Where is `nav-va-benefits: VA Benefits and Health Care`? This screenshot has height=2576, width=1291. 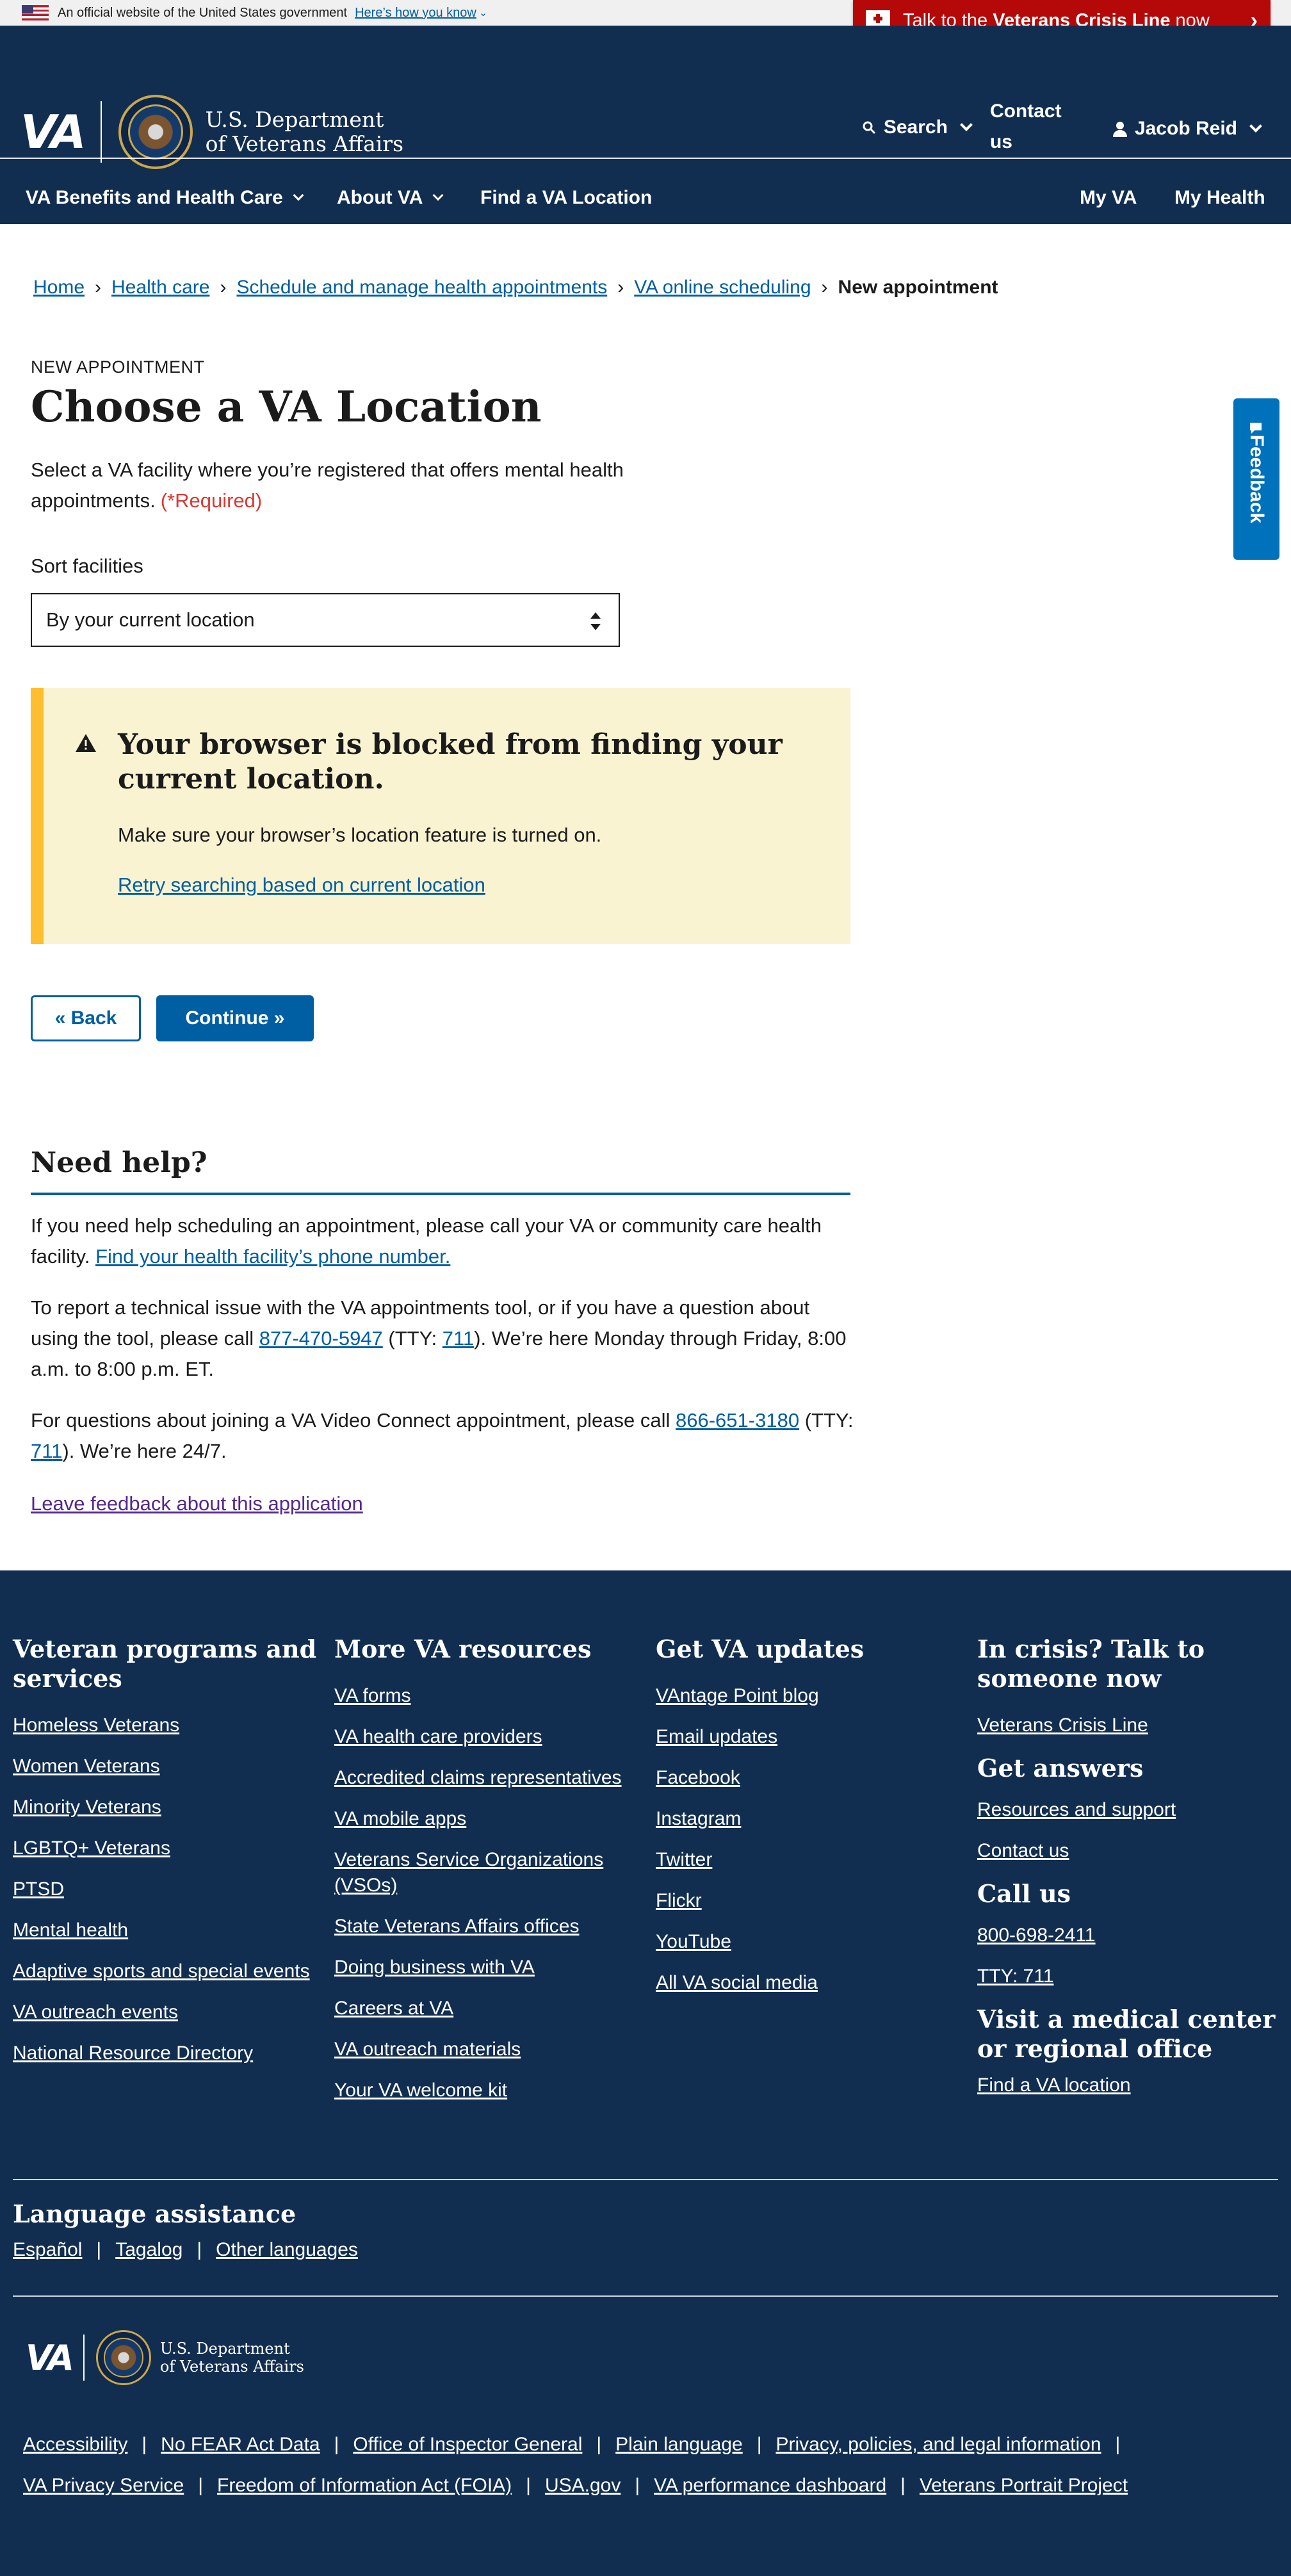 nav-va-benefits: VA Benefits and Health Care is located at coordinates (165, 198).